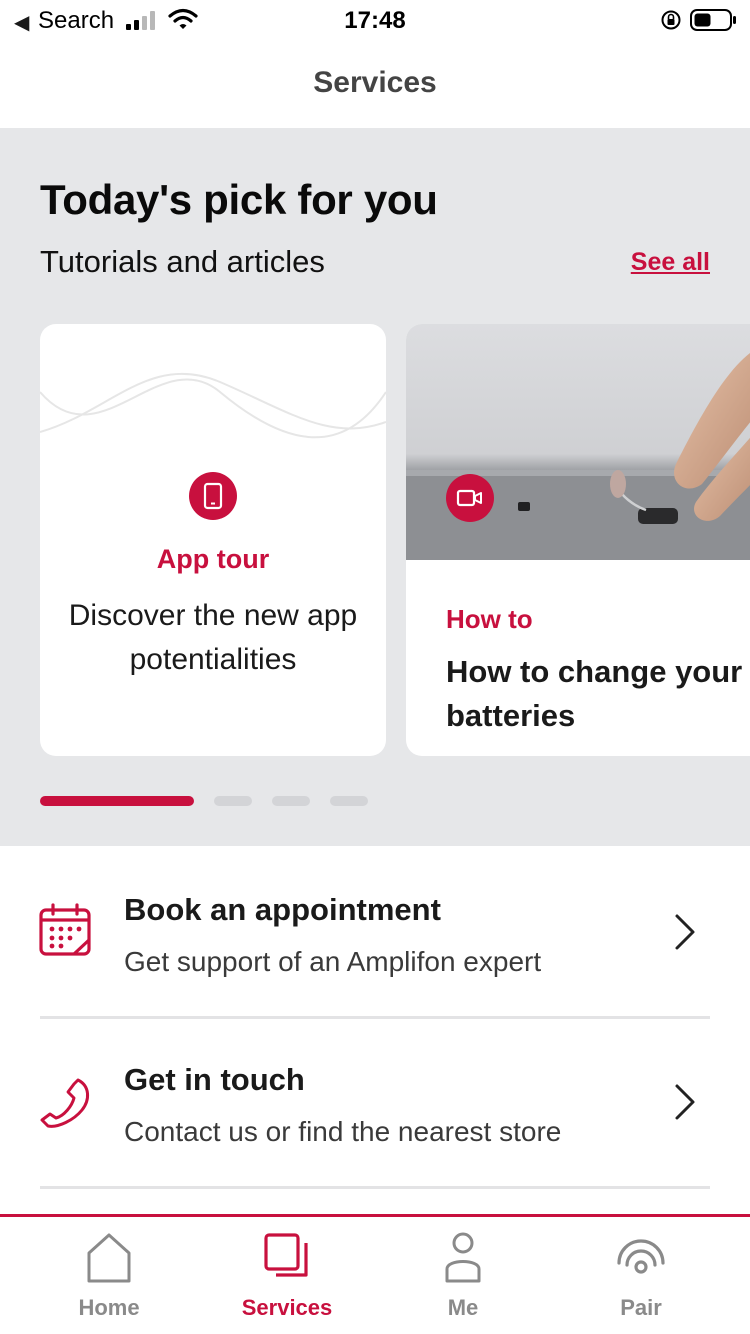 The width and height of the screenshot is (750, 1334). Describe the element at coordinates (213, 405) in the screenshot. I see `sound-wave-decoration` at that location.